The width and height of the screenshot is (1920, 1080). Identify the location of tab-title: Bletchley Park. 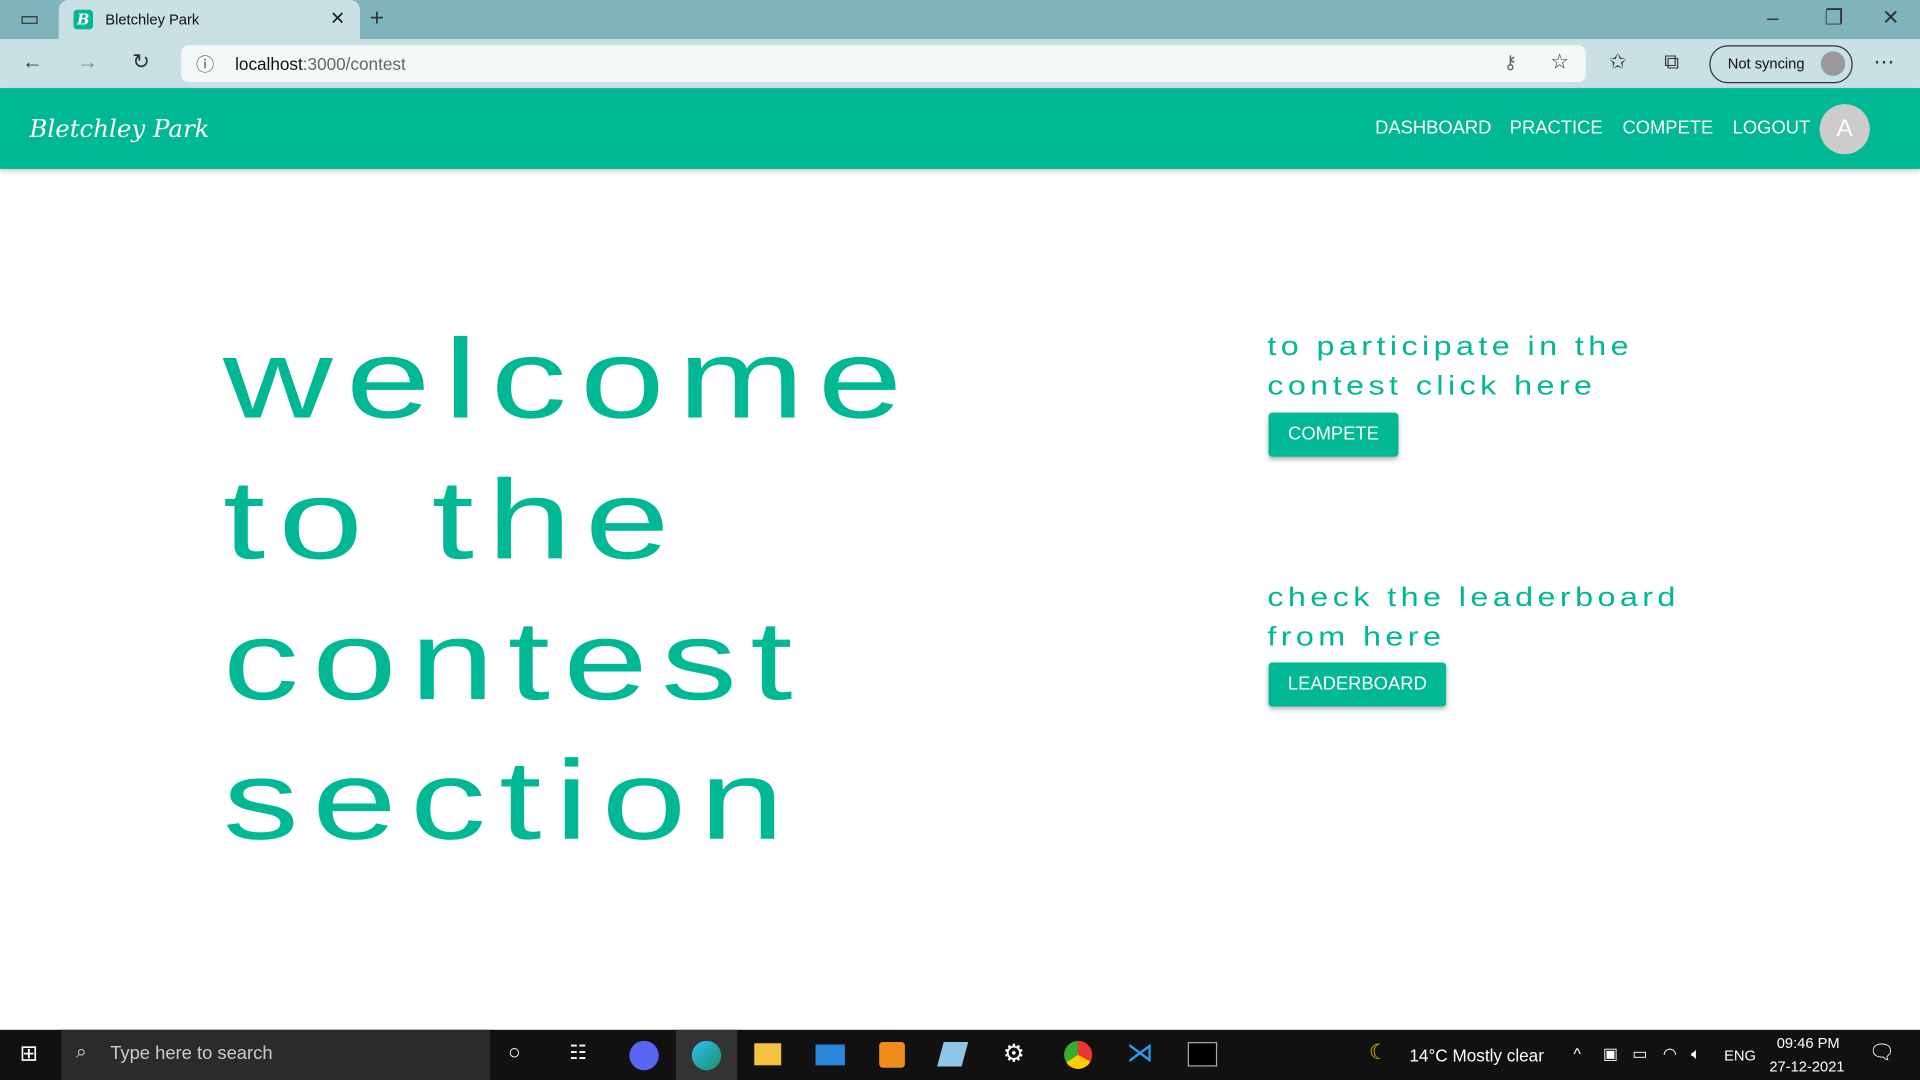
(152, 20).